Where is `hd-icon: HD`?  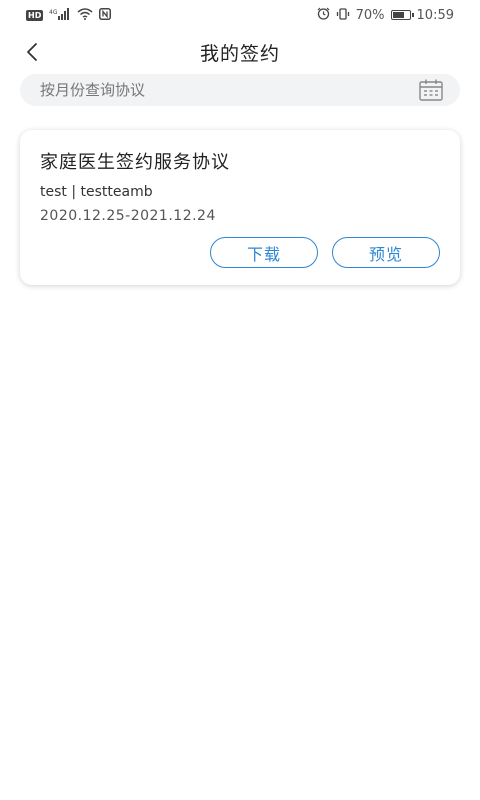 hd-icon: HD is located at coordinates (35, 15).